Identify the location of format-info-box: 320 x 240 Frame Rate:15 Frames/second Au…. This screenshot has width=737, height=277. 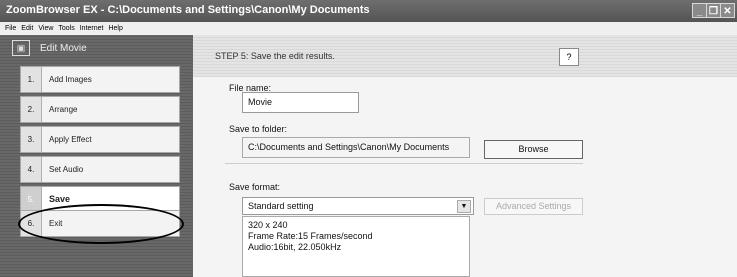
(356, 246).